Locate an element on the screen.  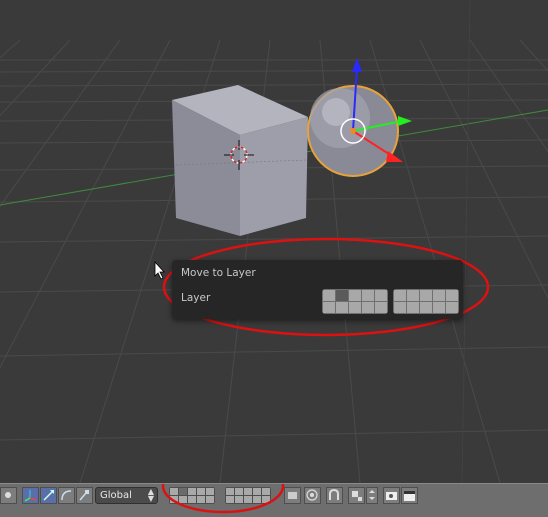
transform-orientation-value: Global is located at coordinates (116, 495).